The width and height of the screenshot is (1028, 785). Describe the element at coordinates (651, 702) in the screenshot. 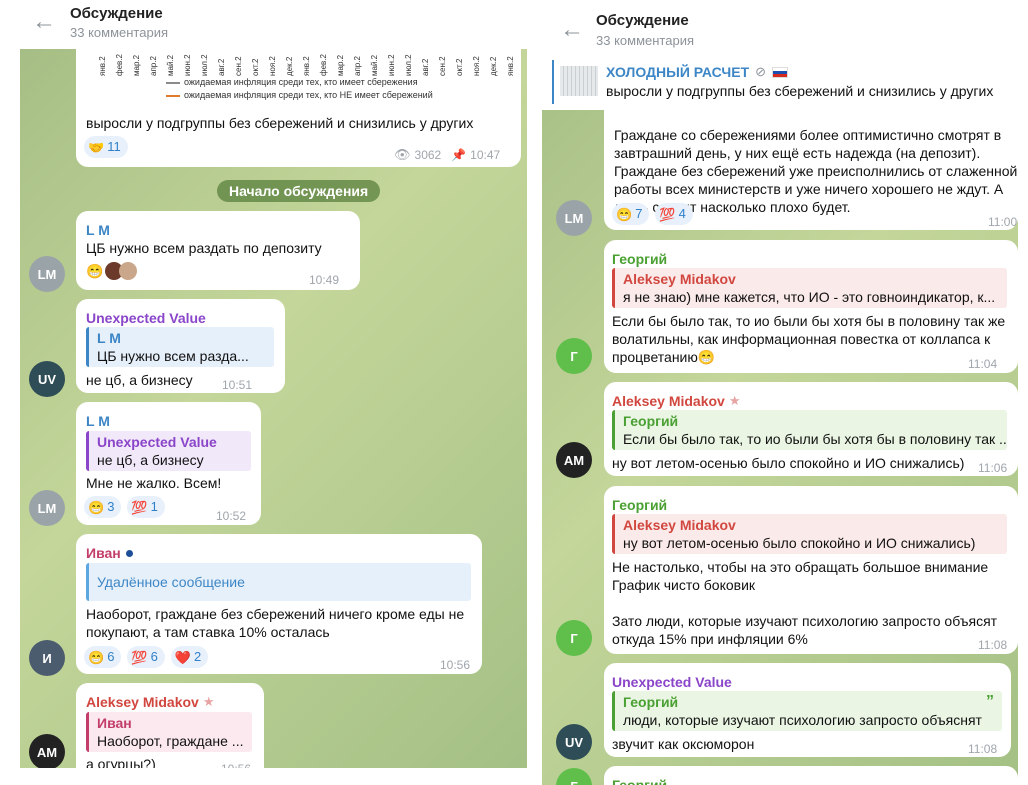

I see `quote-author: Георгий` at that location.